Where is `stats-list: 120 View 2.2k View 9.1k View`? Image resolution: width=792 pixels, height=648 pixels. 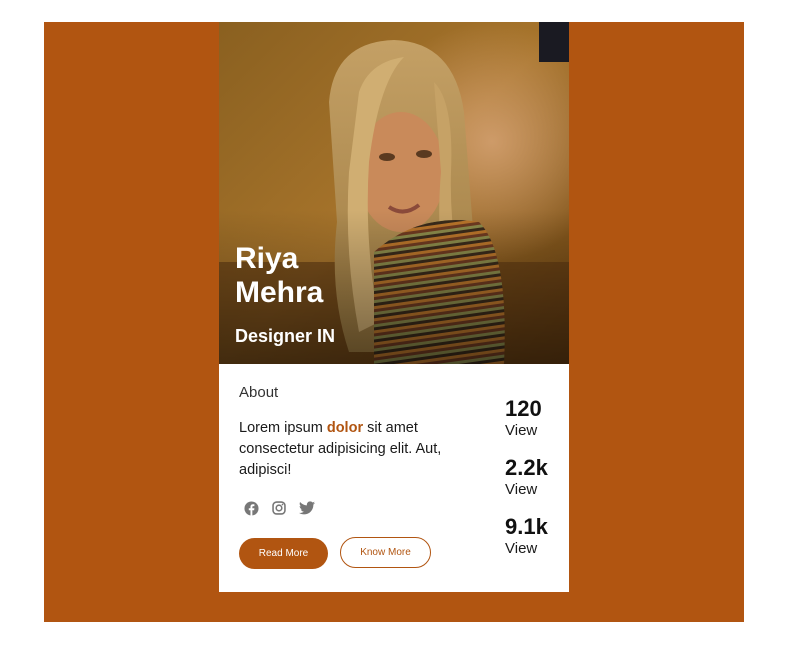
stats-list: 120 View 2.2k View 9.1k View is located at coordinates (535, 484).